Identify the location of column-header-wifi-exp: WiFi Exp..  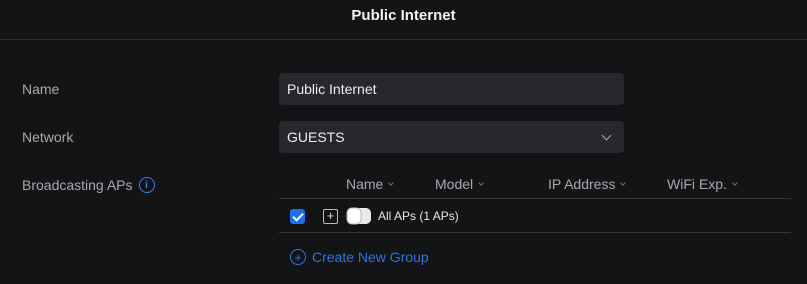
(702, 184).